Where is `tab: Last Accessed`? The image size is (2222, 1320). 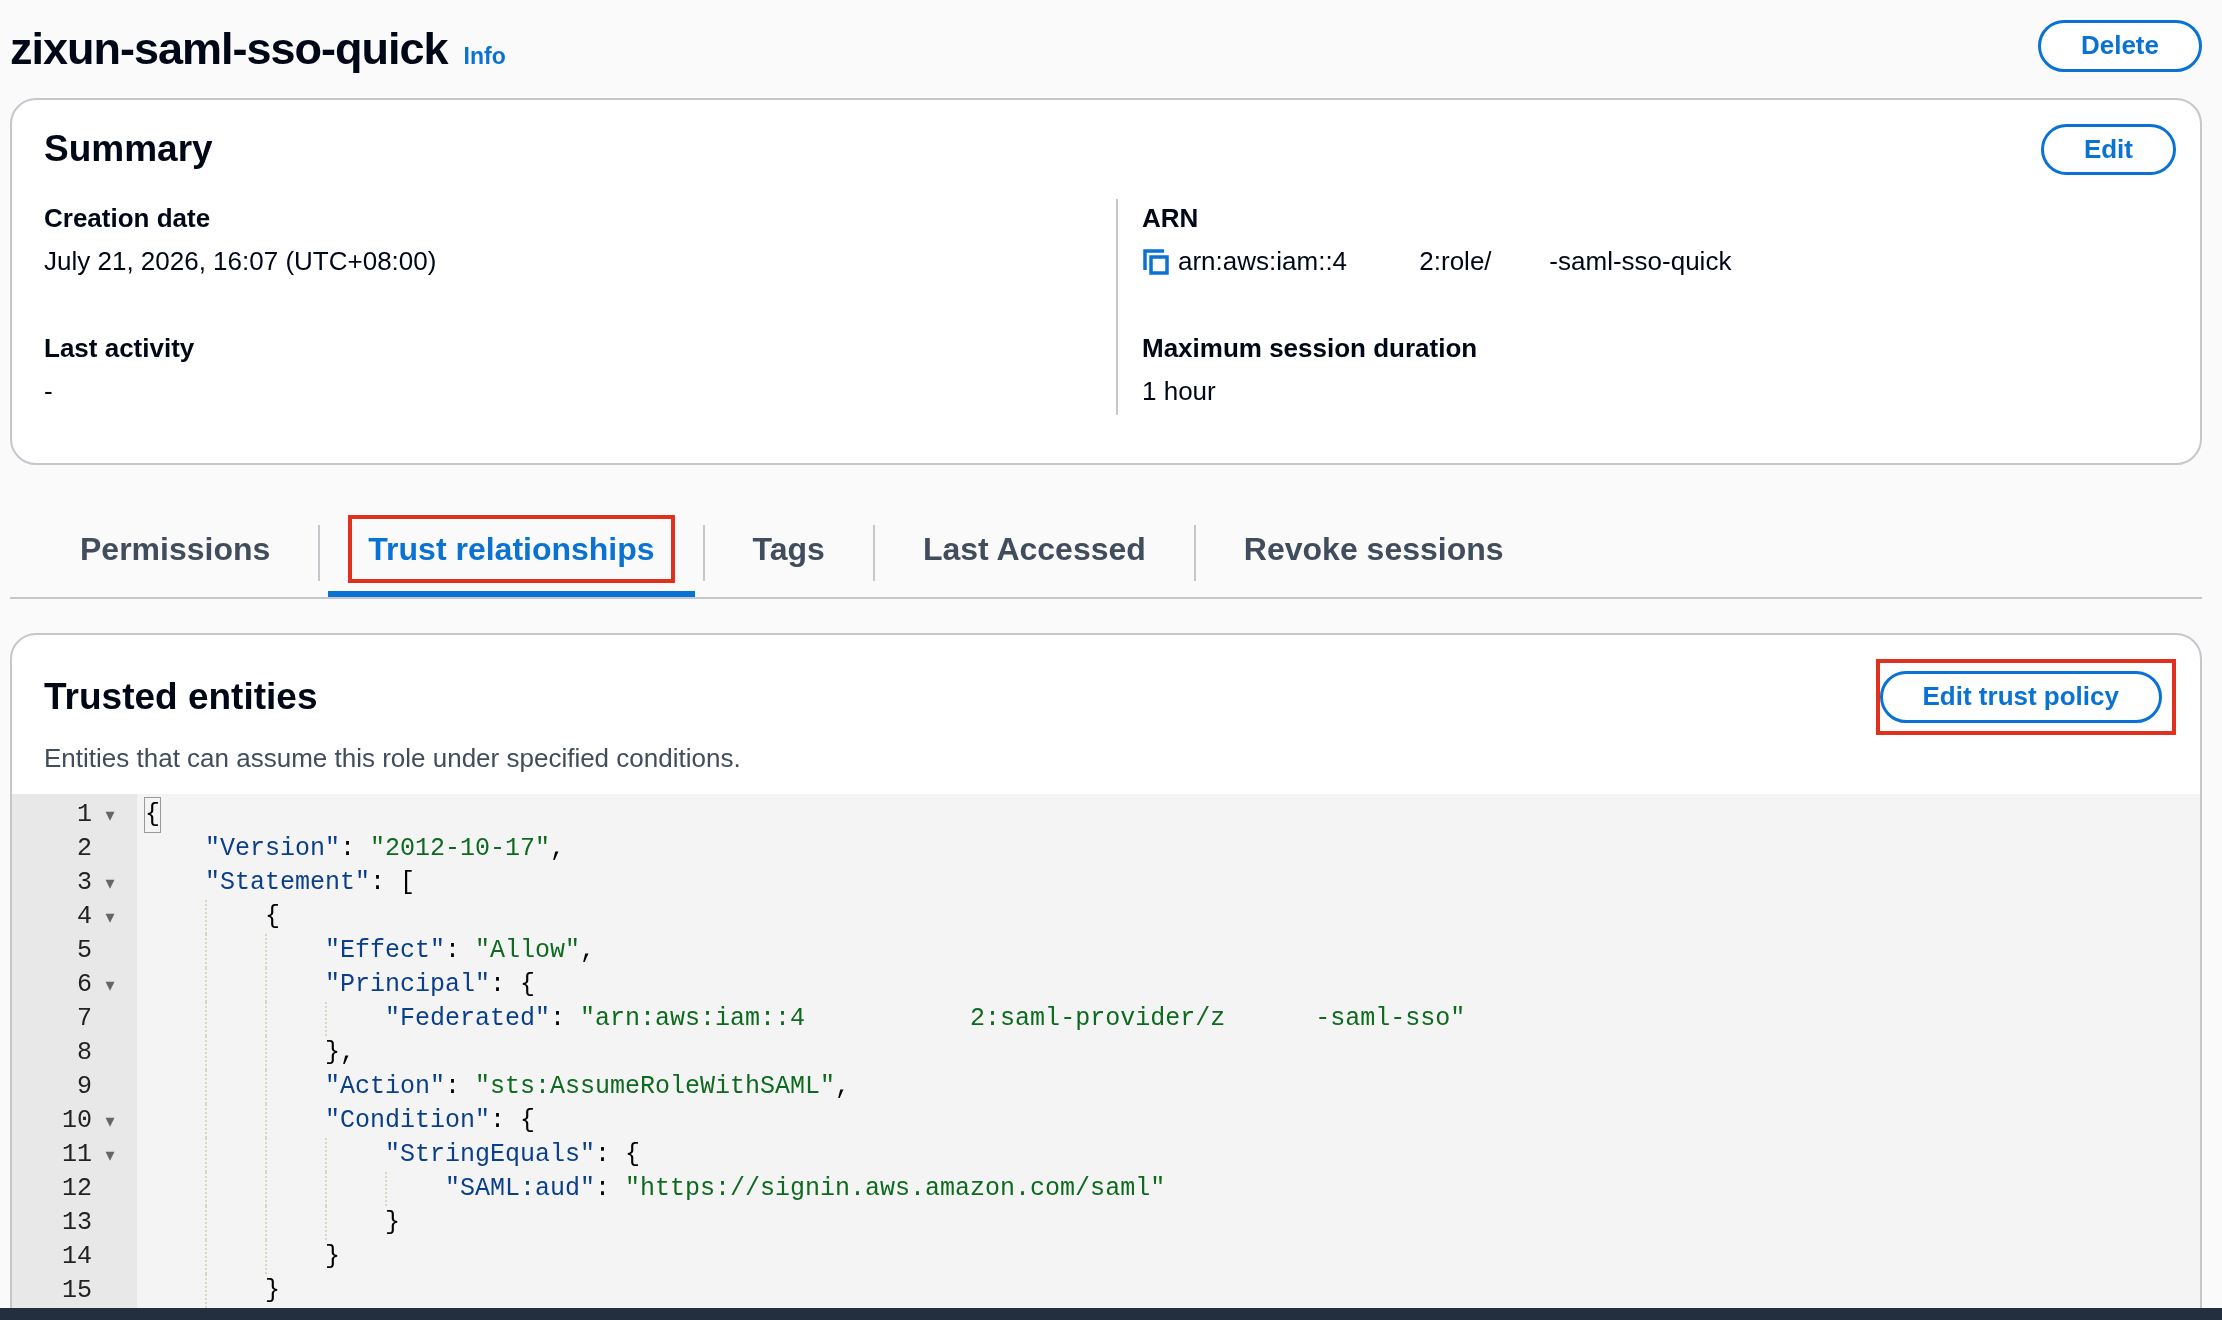 tab: Last Accessed is located at coordinates (1034, 553).